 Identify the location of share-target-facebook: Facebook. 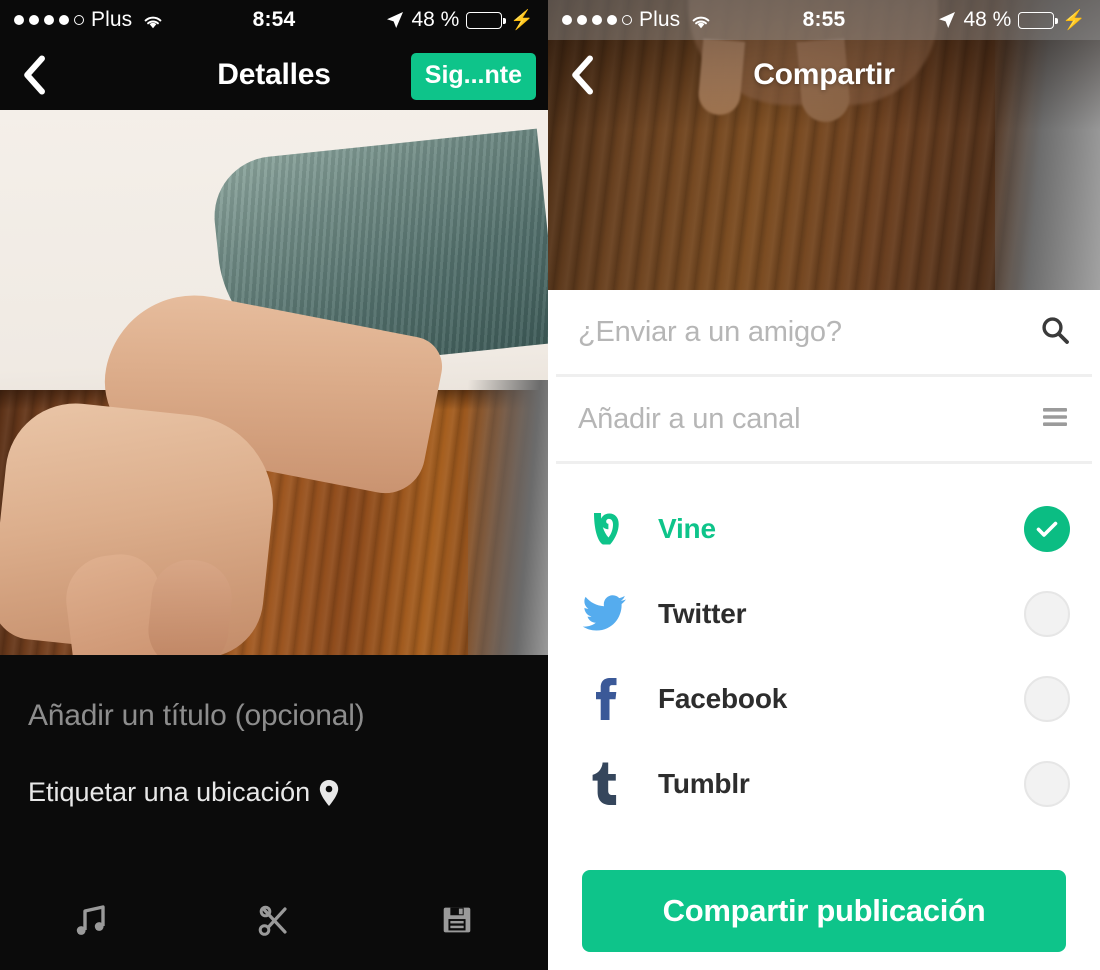
(824, 698).